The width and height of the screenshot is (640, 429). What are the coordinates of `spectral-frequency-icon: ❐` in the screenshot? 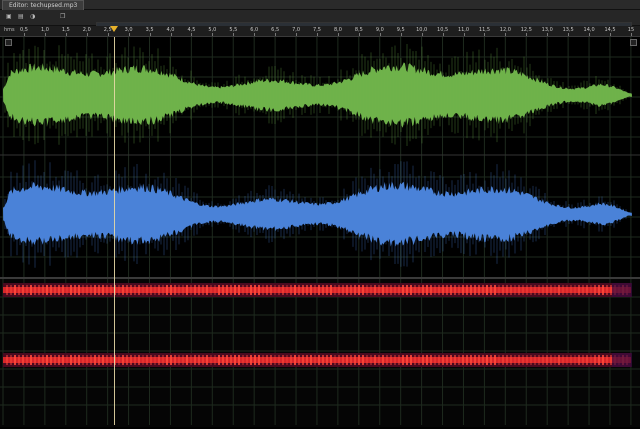 It's located at (62, 17).